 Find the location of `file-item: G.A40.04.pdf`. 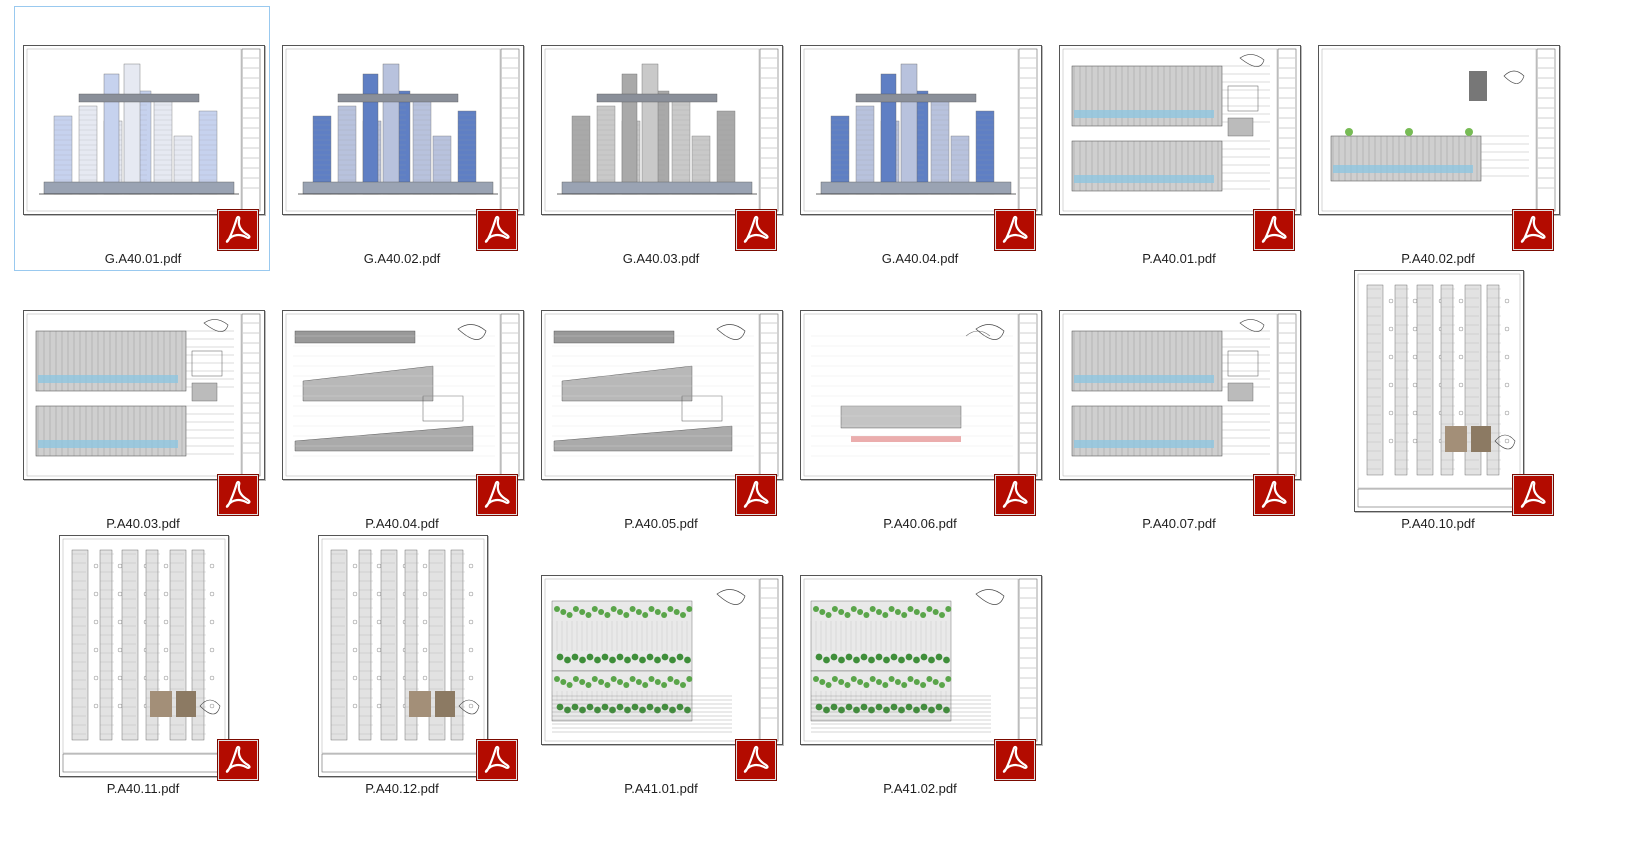

file-item: G.A40.04.pdf is located at coordinates (919, 138).